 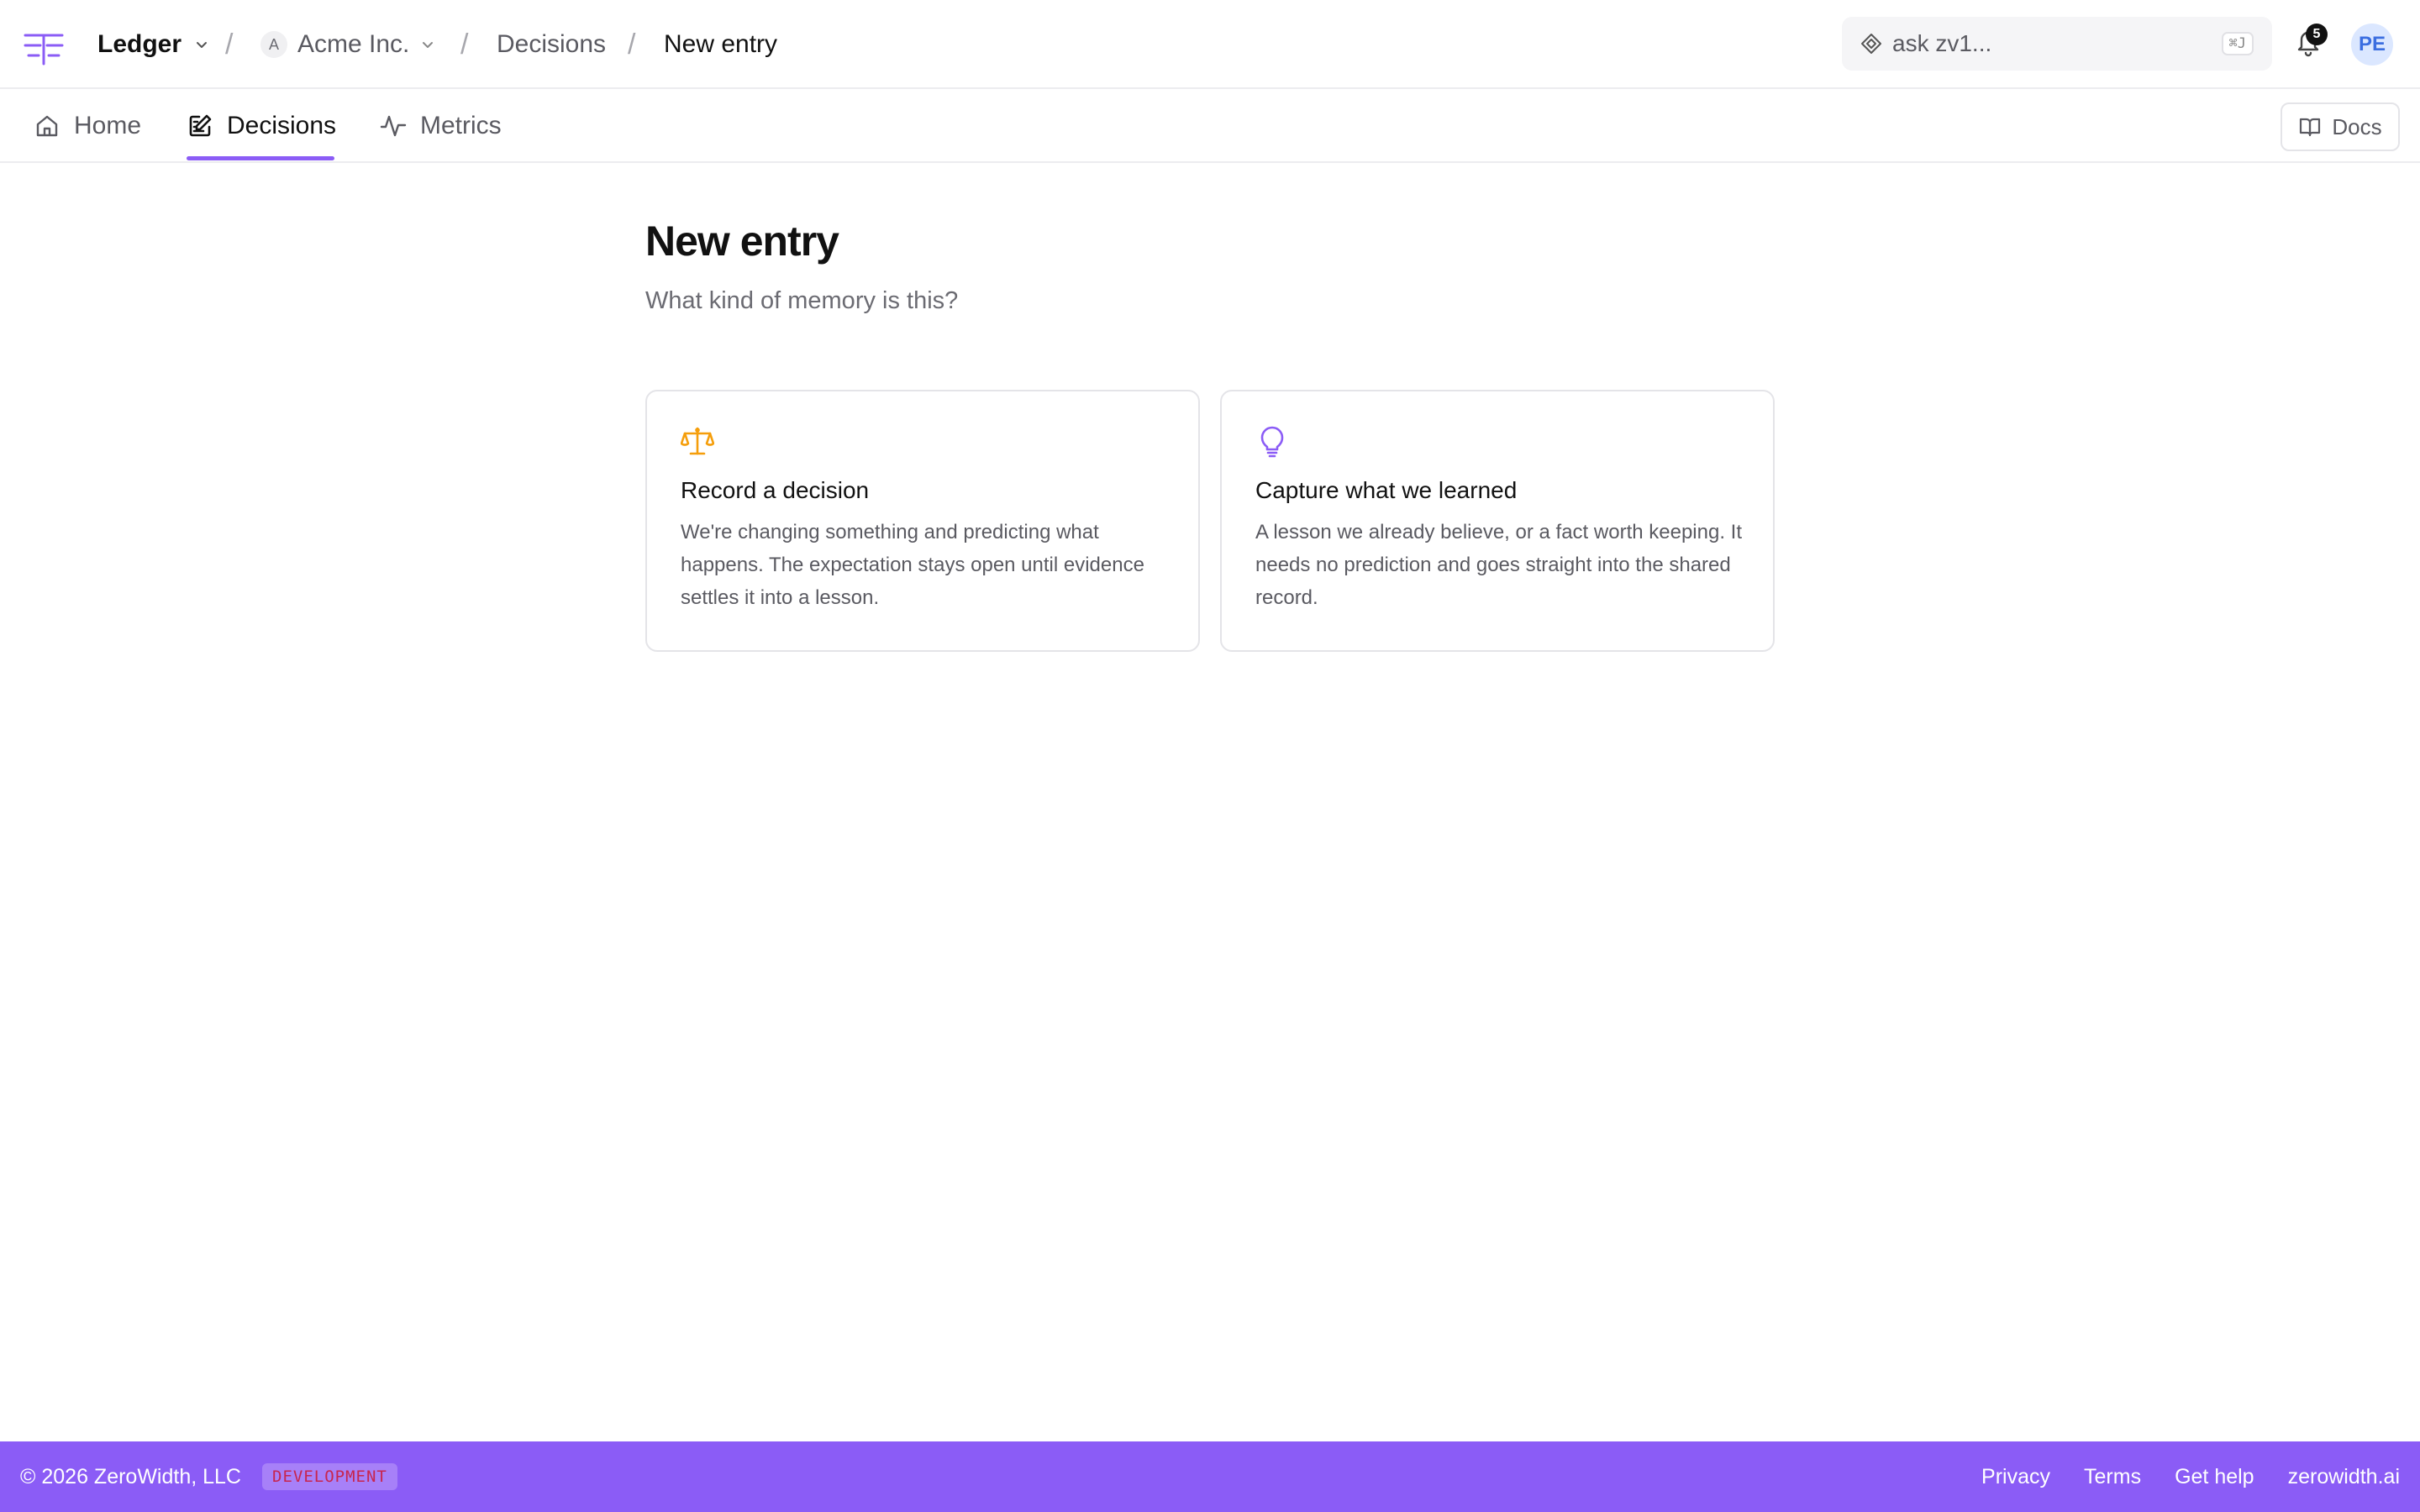 I want to click on app-name: Ledger, so click(x=139, y=44).